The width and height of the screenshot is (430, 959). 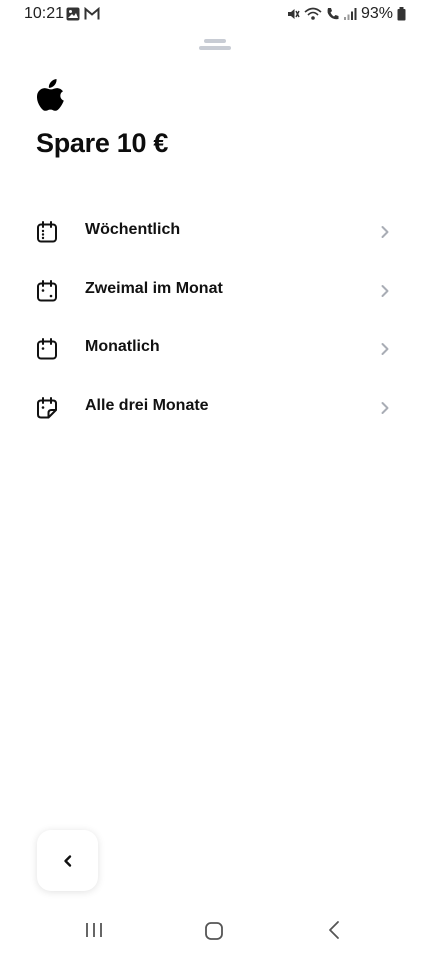 I want to click on status-left-icons, so click(x=83, y=14).